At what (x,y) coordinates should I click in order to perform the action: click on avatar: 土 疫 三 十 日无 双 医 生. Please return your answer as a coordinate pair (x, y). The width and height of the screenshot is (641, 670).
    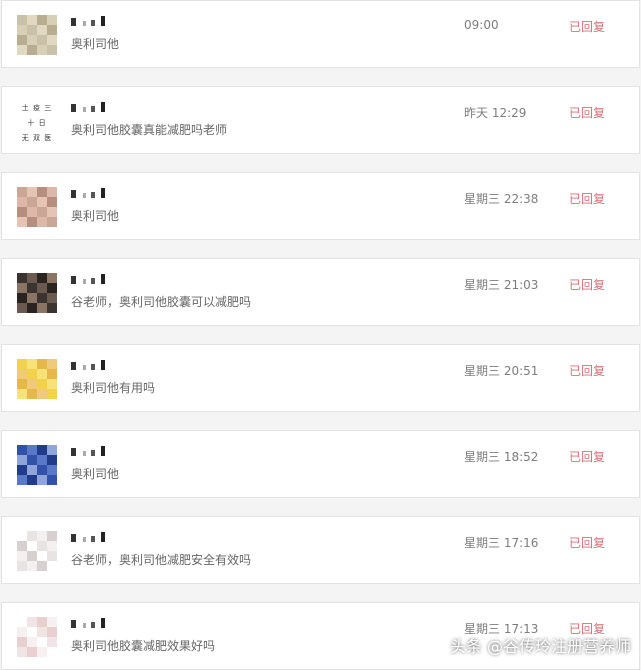
    Looking at the image, I should click on (37, 121).